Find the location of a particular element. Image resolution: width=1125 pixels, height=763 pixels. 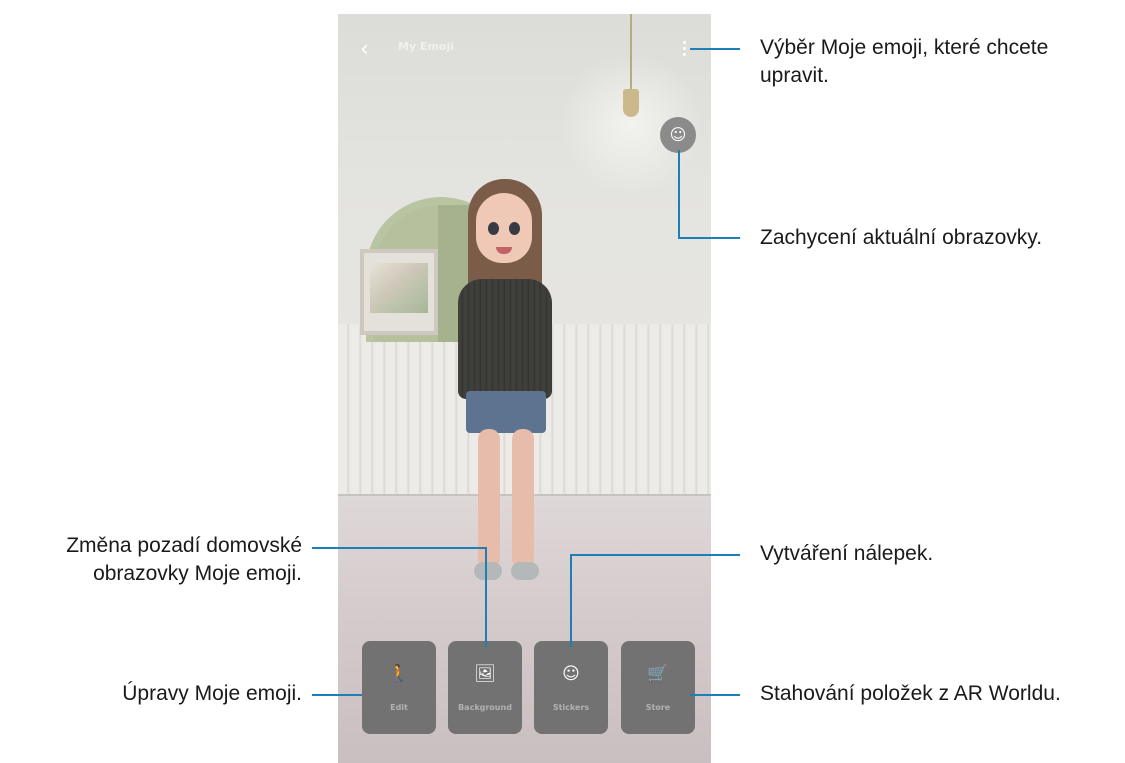

stickers-label: Stickers is located at coordinates (571, 707).